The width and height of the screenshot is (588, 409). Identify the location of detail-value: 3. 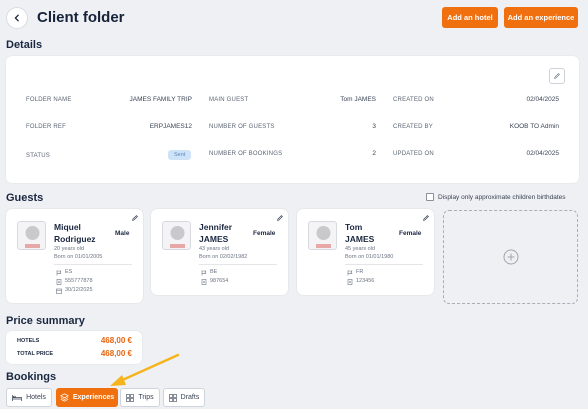
(374, 126).